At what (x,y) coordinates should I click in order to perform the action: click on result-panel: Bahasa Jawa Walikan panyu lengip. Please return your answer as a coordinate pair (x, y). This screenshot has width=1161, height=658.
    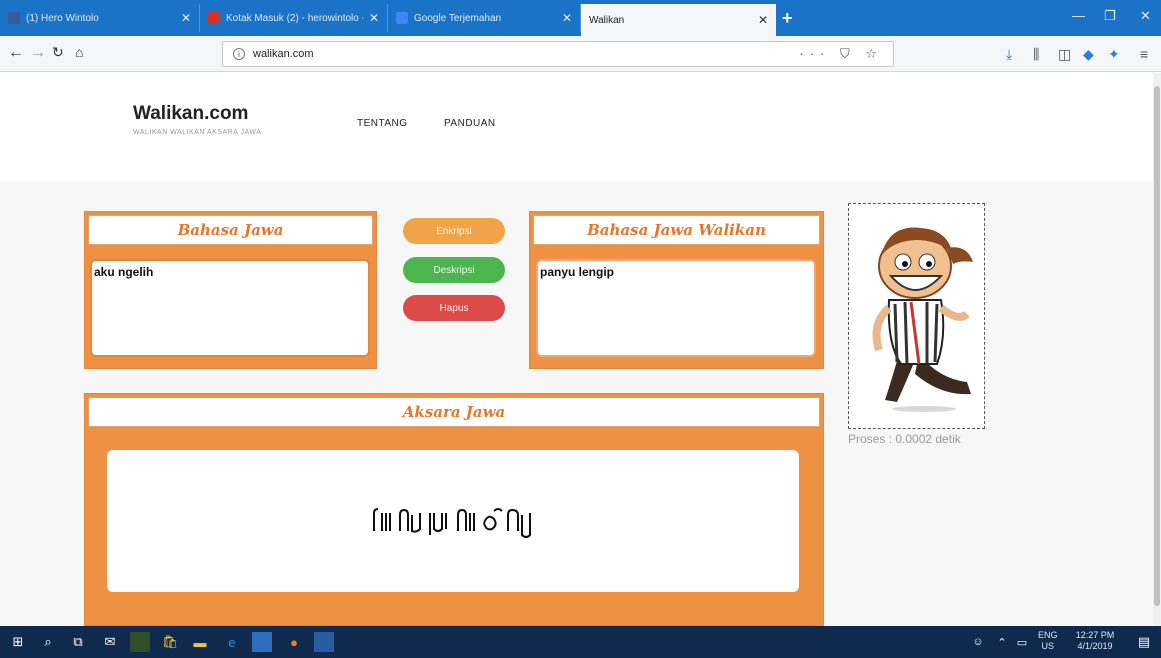
    Looking at the image, I should click on (676, 290).